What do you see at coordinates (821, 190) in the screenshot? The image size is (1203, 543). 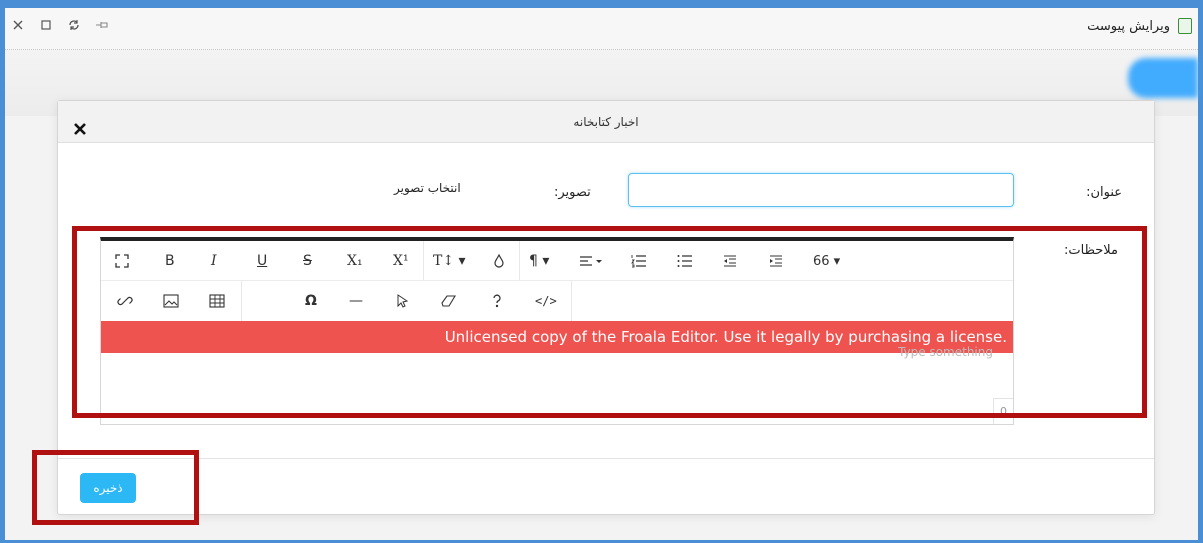 I see `title-input` at bounding box center [821, 190].